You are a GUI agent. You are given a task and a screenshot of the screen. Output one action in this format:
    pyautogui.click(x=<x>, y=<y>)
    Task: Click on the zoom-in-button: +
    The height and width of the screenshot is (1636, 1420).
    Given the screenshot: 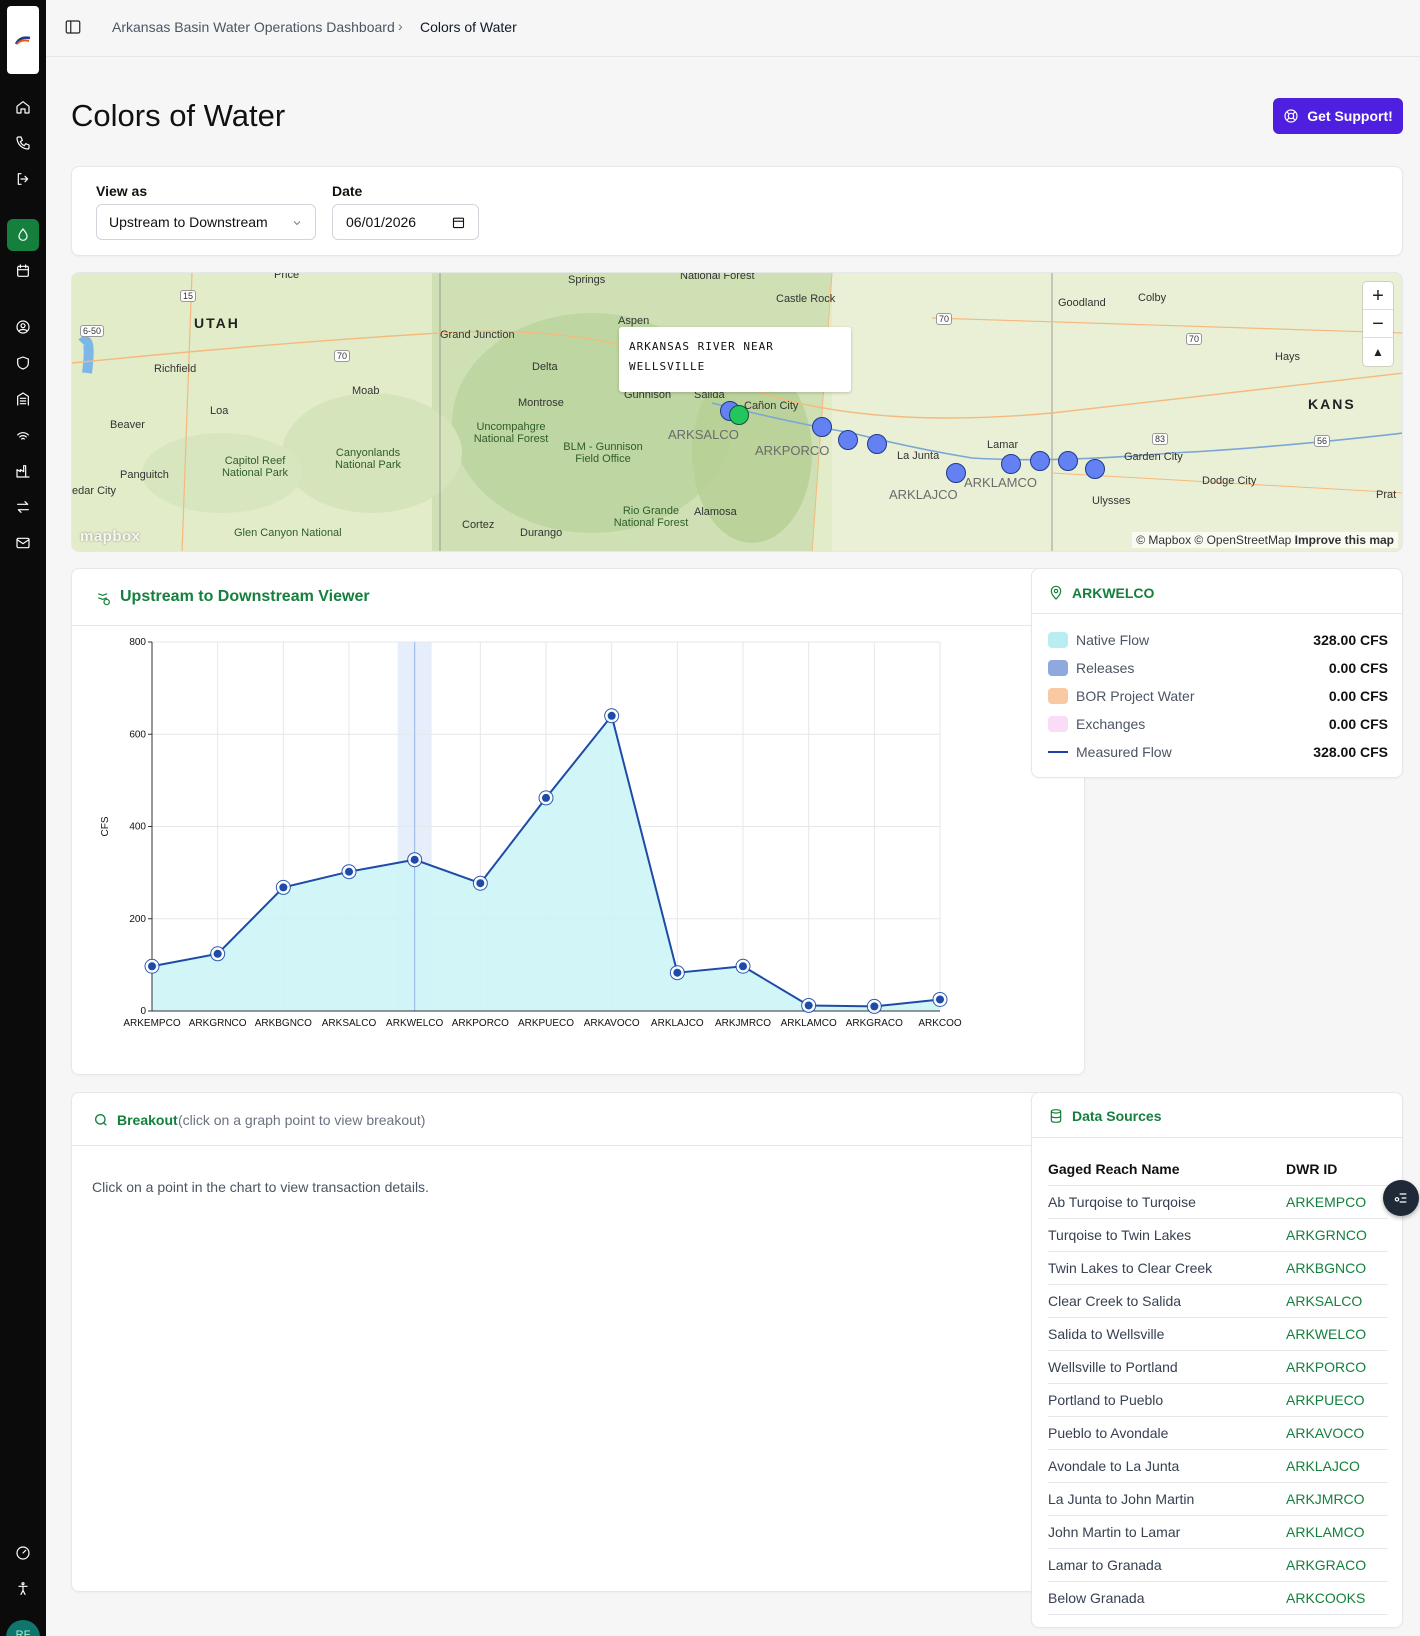 What is the action you would take?
    pyautogui.click(x=1378, y=296)
    